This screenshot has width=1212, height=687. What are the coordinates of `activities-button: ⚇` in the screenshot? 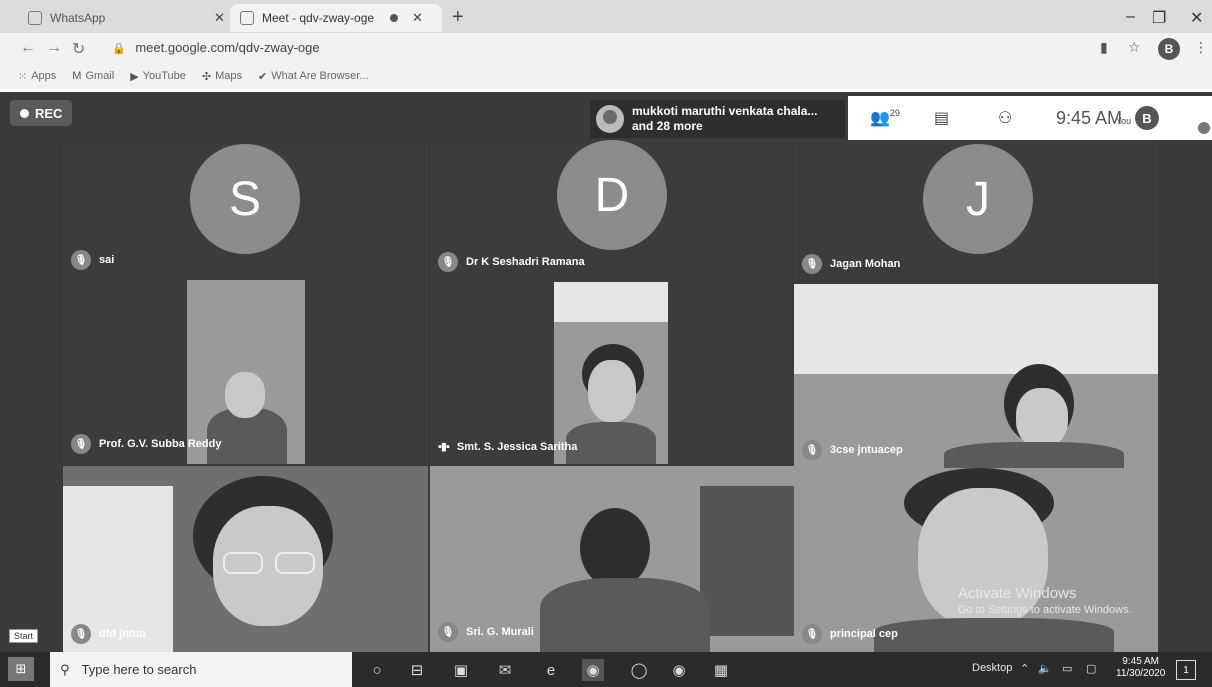 It's located at (1005, 118).